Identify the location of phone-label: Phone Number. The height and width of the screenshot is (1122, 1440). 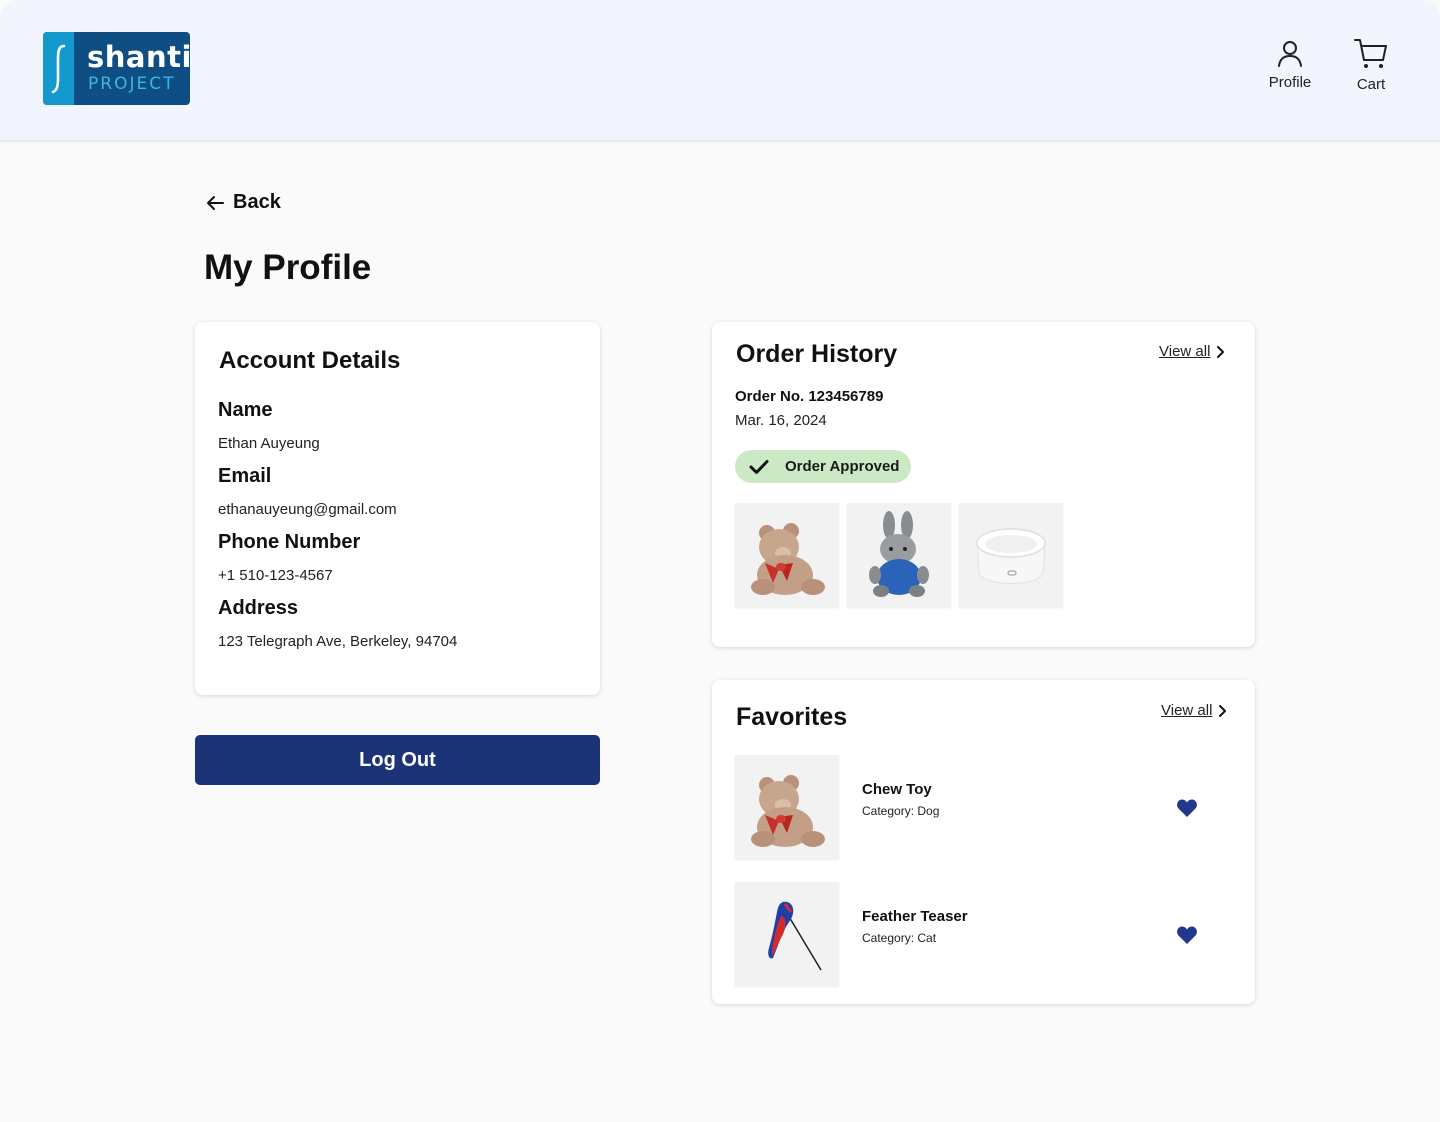
(289, 542).